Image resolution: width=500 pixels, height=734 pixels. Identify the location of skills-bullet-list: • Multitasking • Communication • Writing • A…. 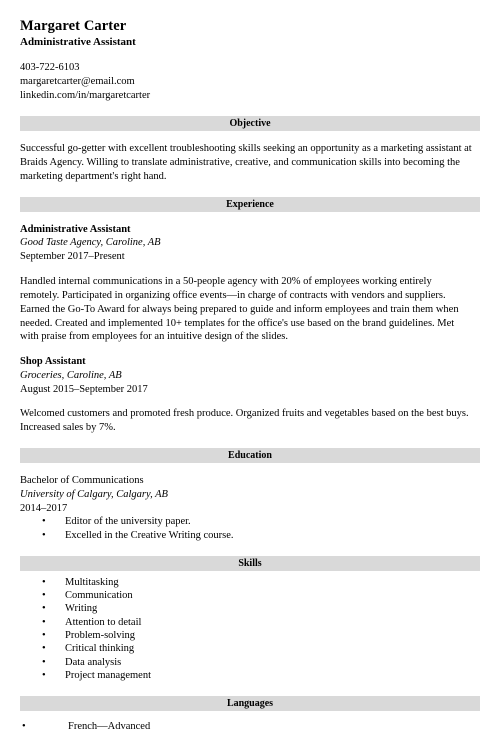
(250, 629).